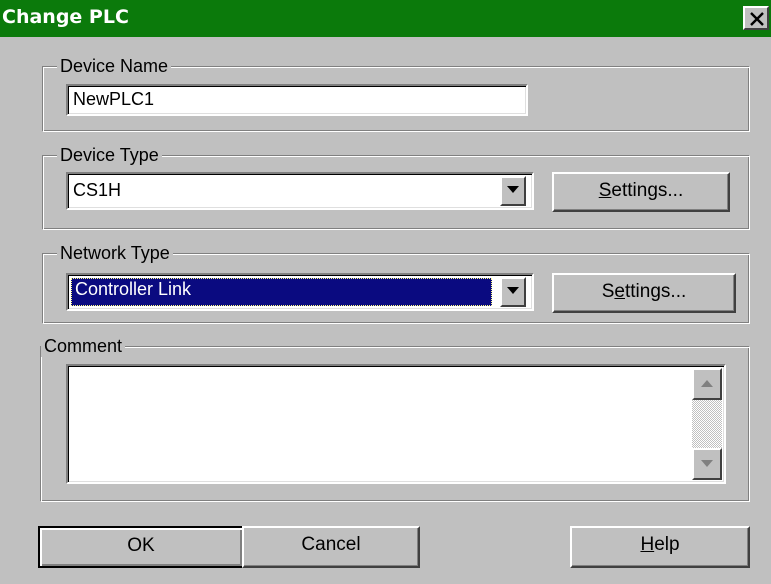 Image resolution: width=771 pixels, height=584 pixels. I want to click on help-label-post: elp, so click(667, 544).